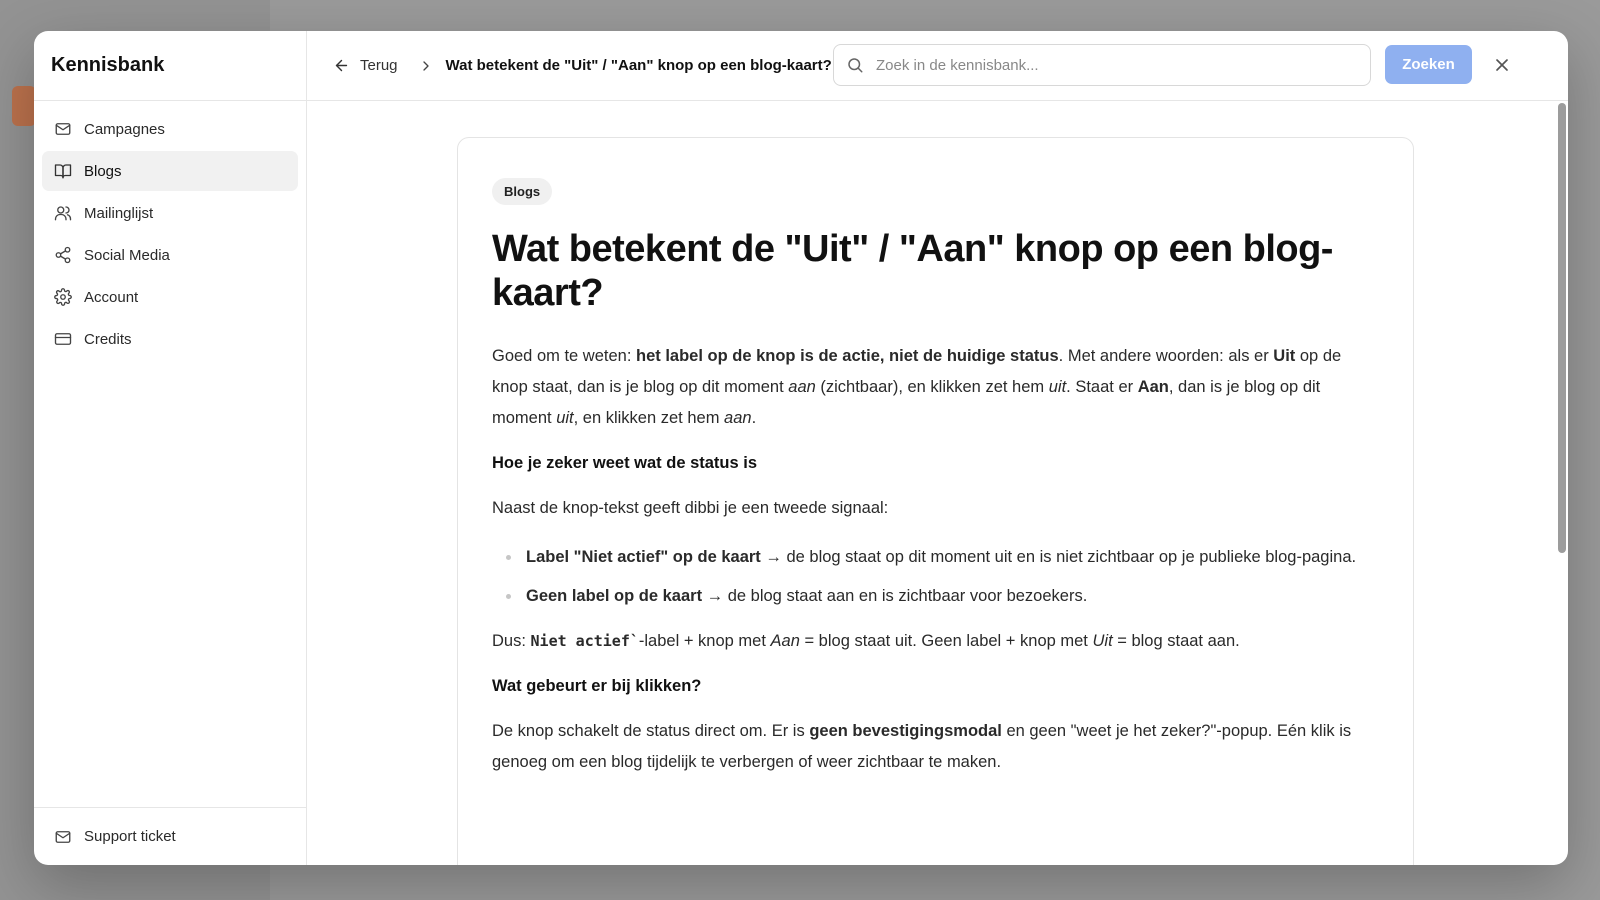 The height and width of the screenshot is (900, 1600). Describe the element at coordinates (170, 66) in the screenshot. I see `sidebar-title: Kennisbank` at that location.